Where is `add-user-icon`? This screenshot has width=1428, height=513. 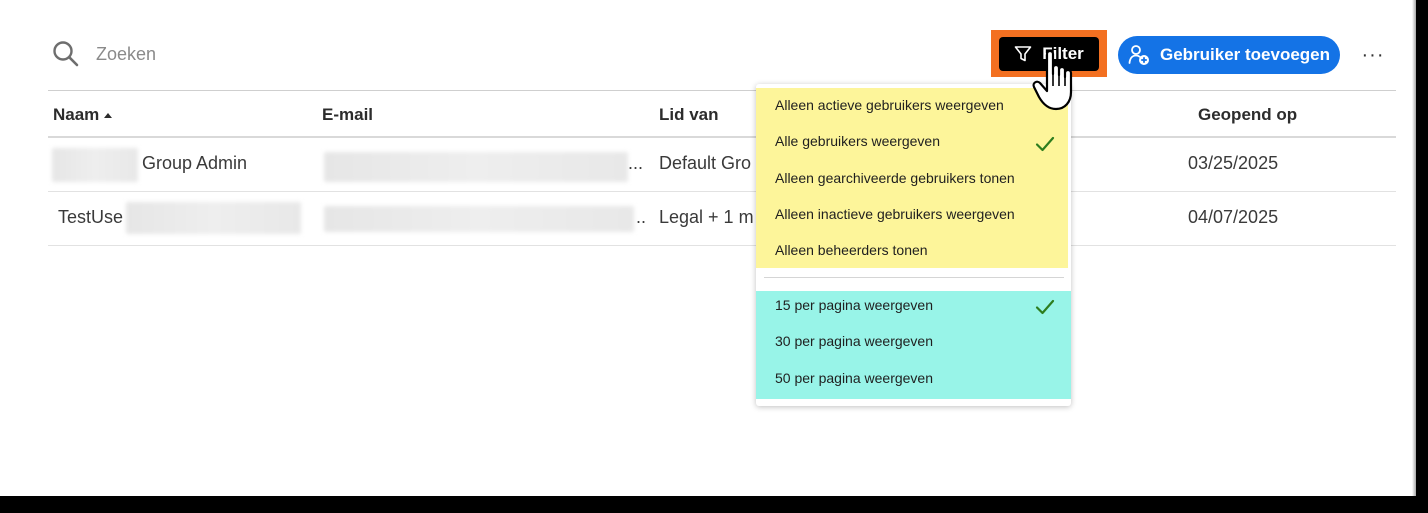 add-user-icon is located at coordinates (1138, 55).